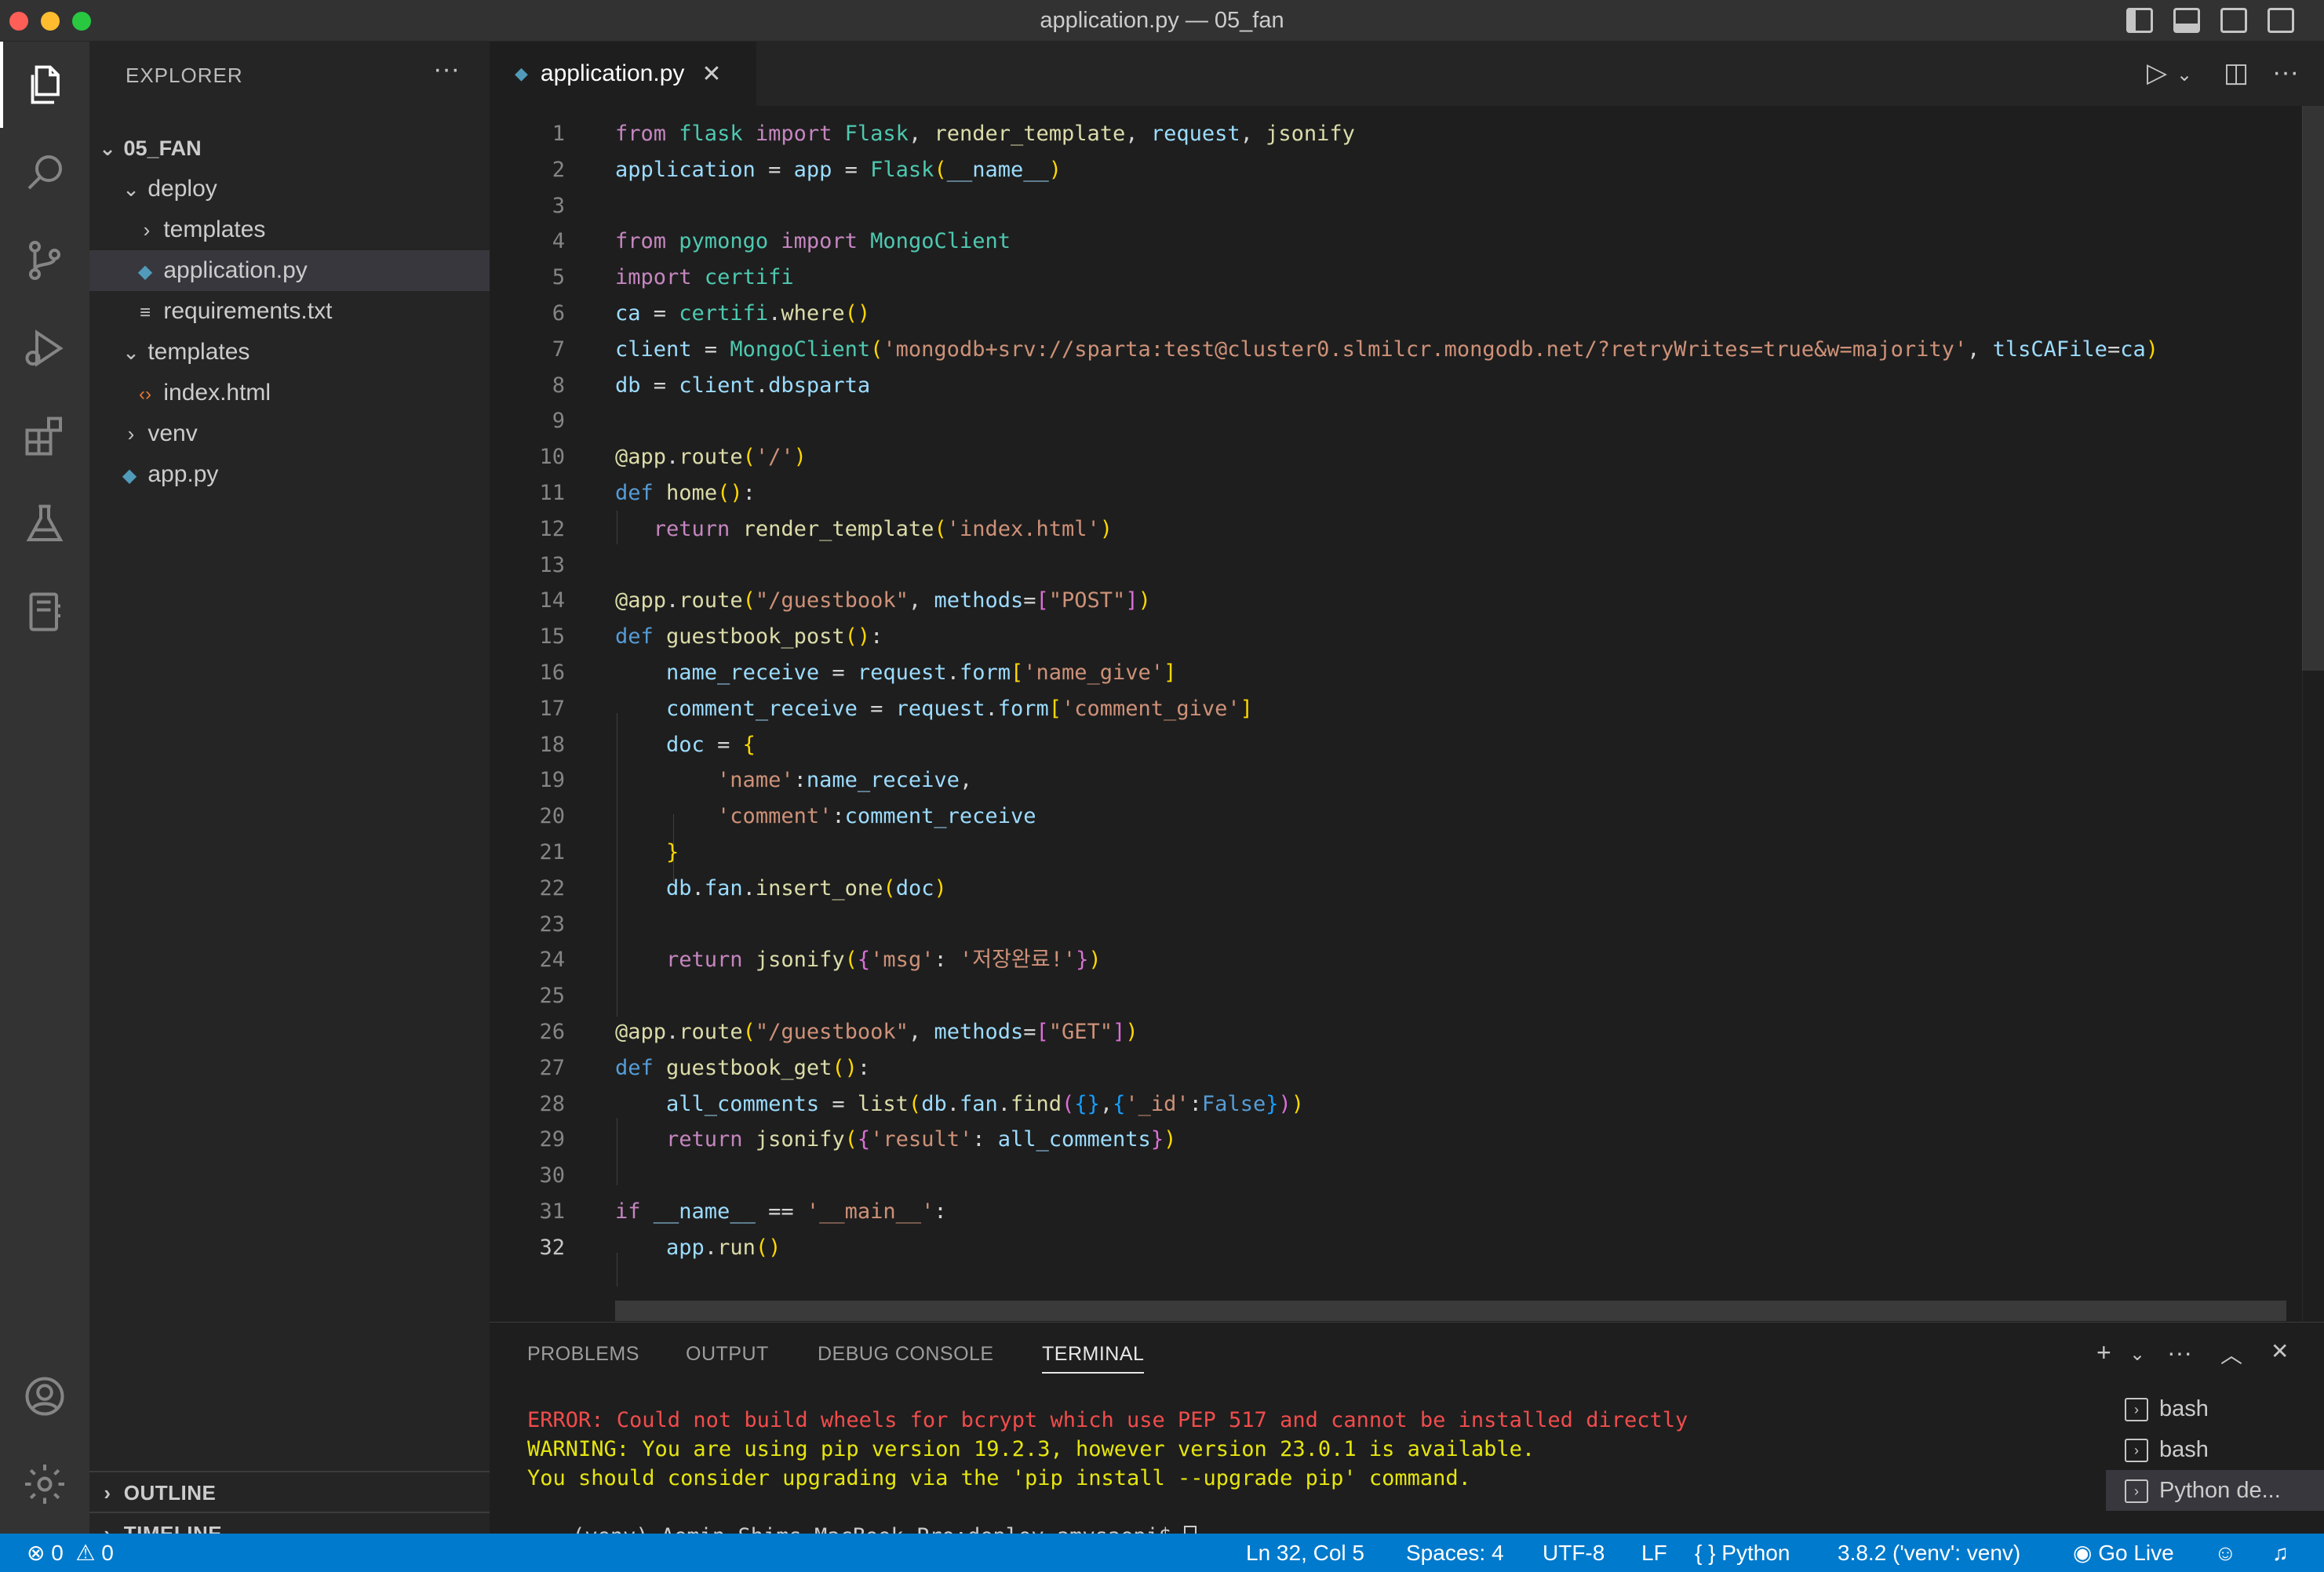 The height and width of the screenshot is (1572, 2324). What do you see at coordinates (743, 385) in the screenshot?
I see `code-line: db = client.dbsparta` at bounding box center [743, 385].